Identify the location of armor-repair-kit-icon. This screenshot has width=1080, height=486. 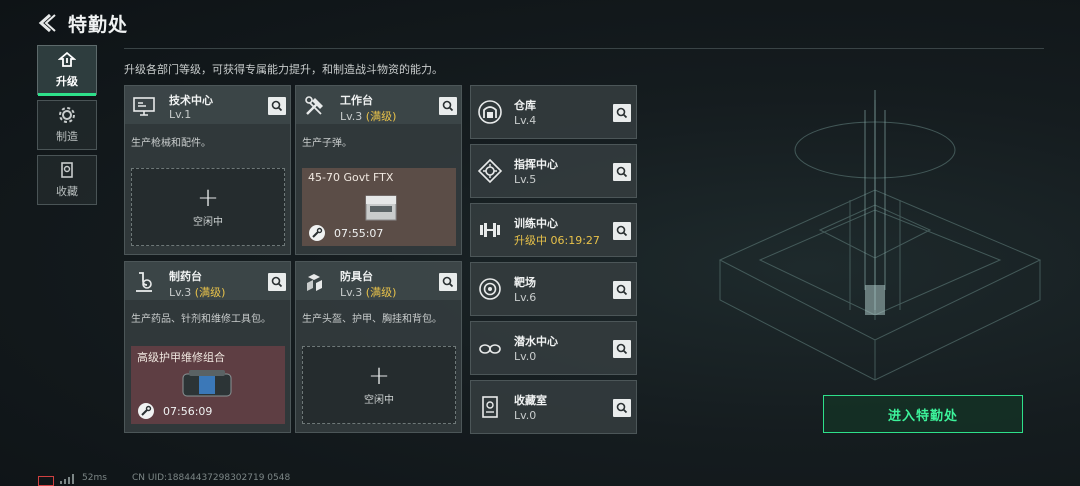
(207, 383).